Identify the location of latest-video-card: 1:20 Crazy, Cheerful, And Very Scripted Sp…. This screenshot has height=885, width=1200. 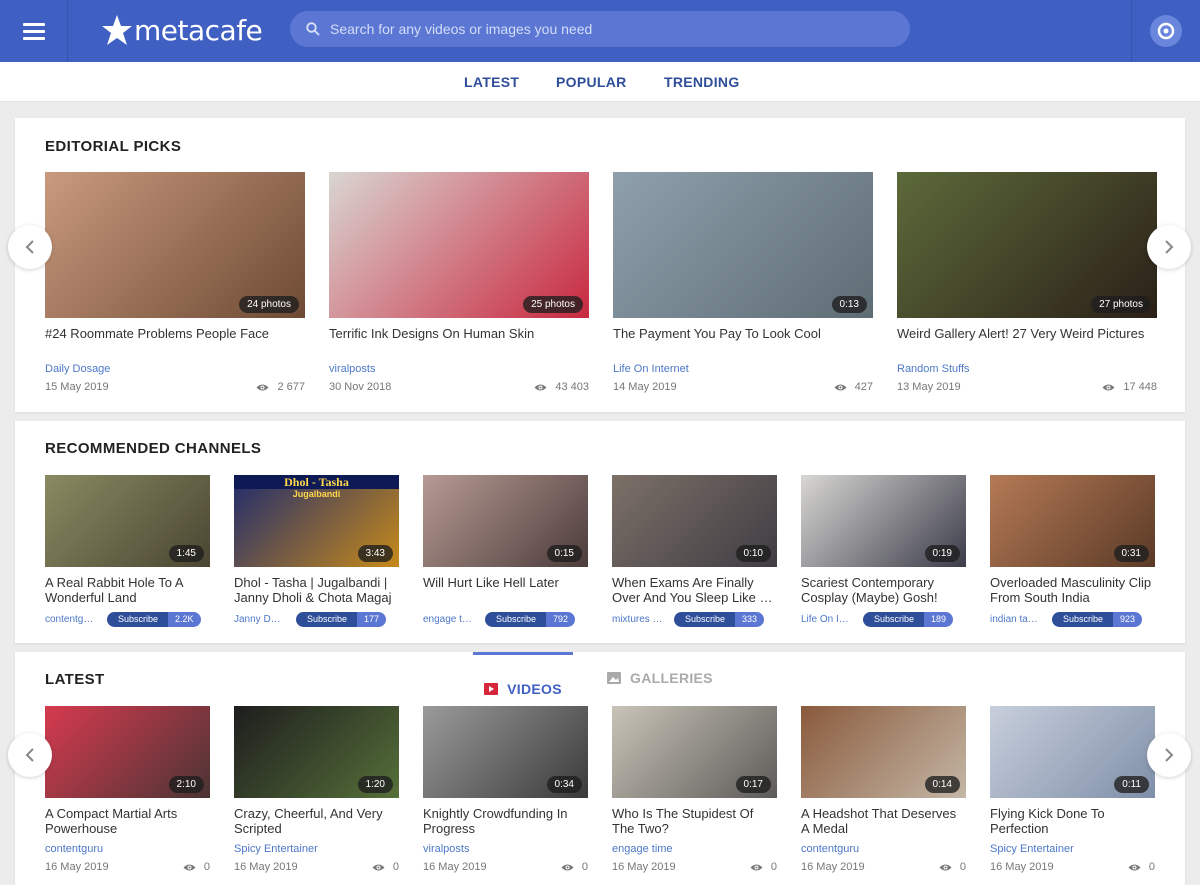
(316, 789).